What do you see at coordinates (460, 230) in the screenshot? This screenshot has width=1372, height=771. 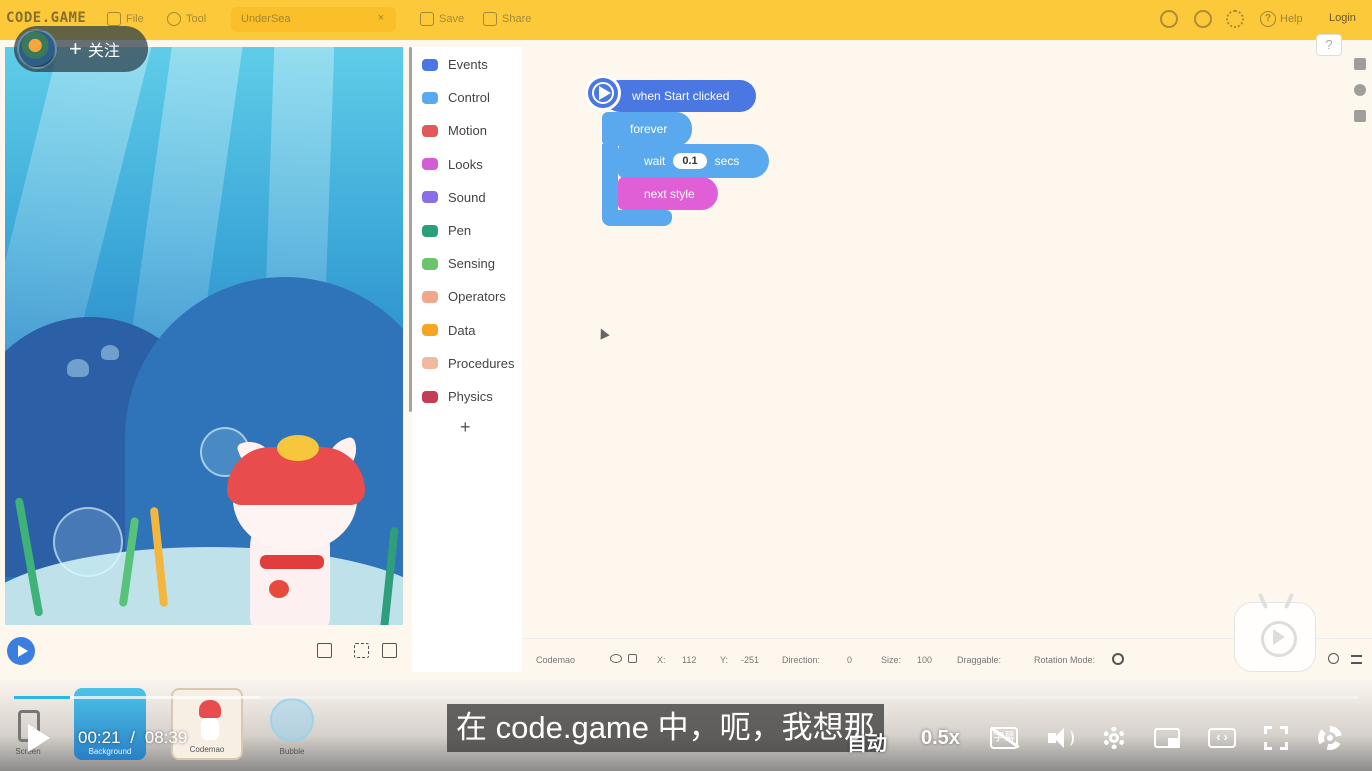 I see `category-label: Pen` at bounding box center [460, 230].